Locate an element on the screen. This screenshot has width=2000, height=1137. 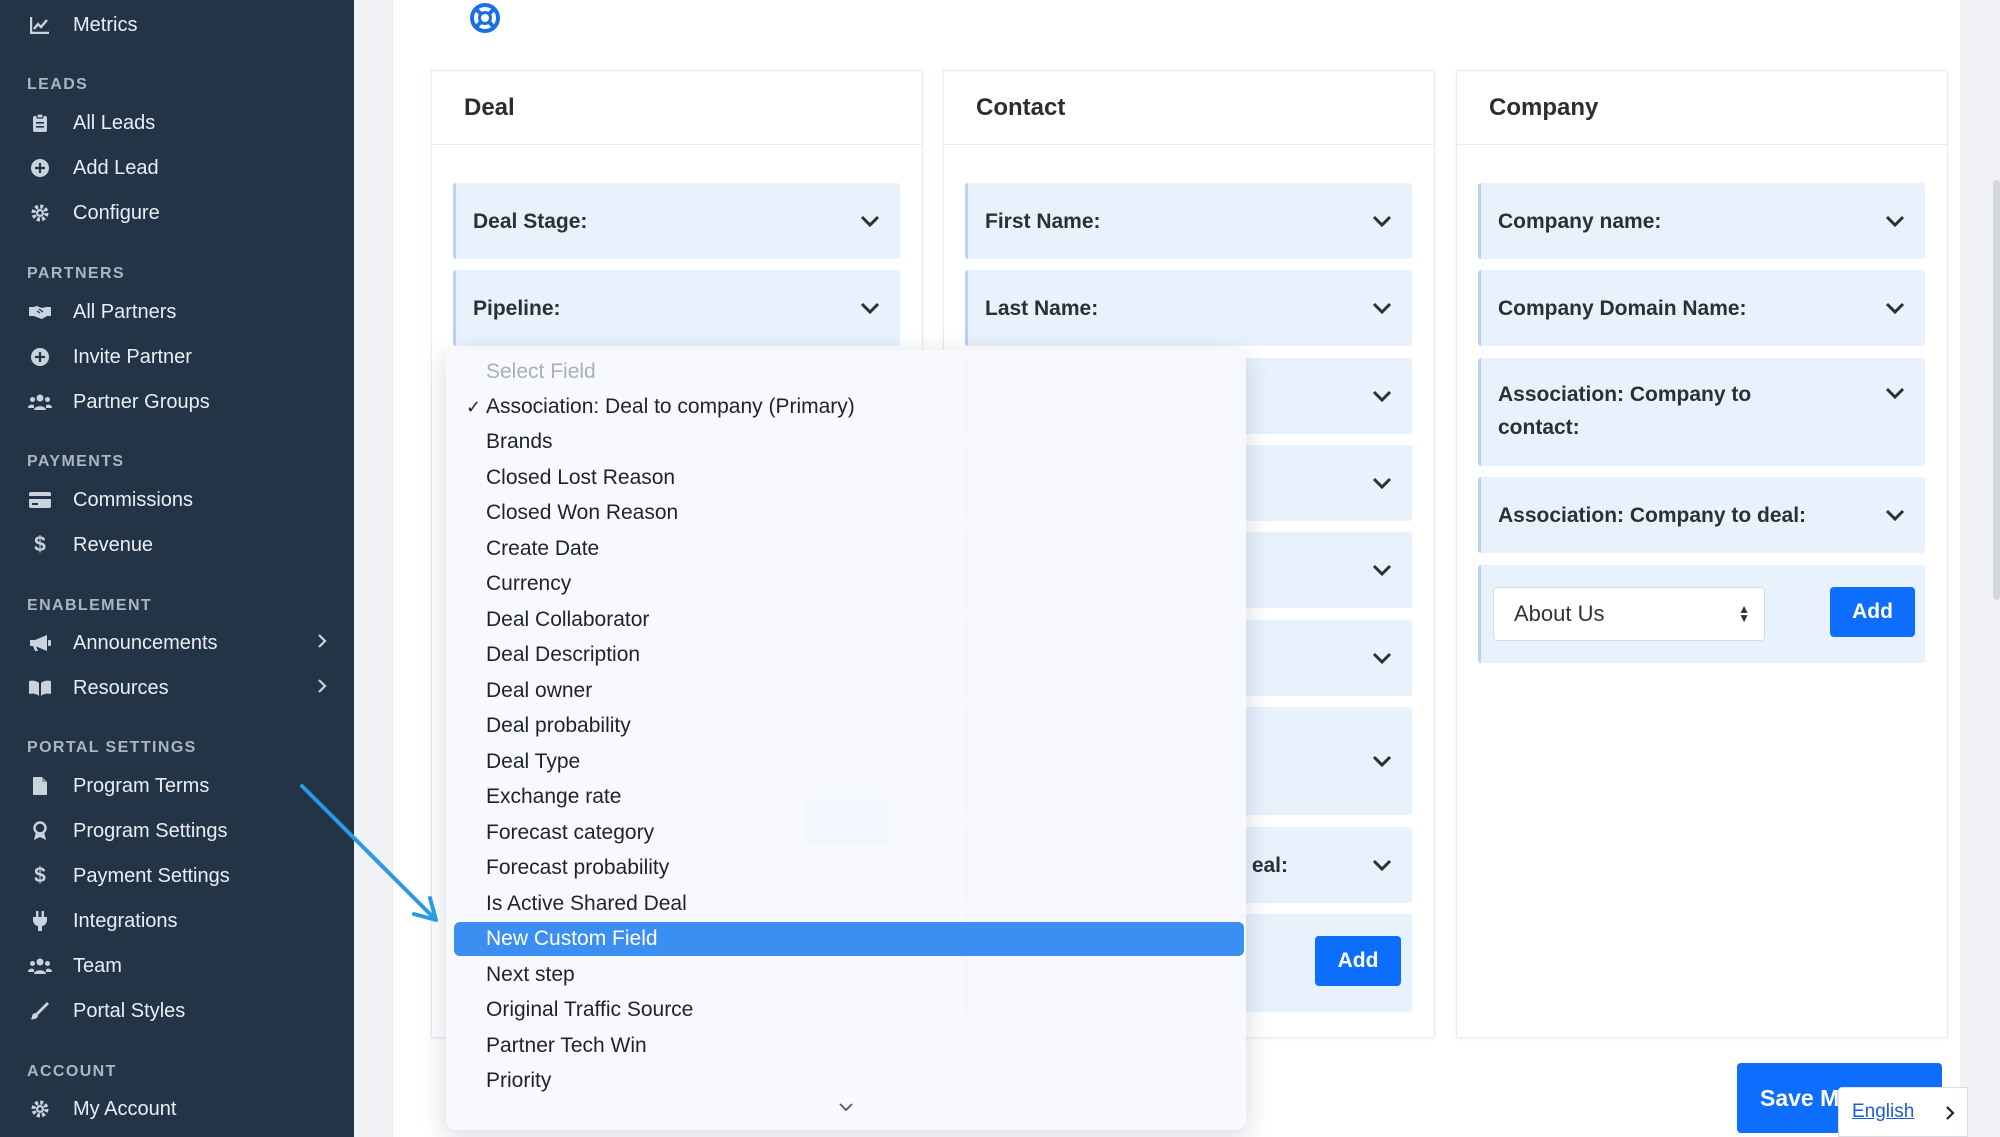
sidebar-section-account: ACCOUNT is located at coordinates (72, 1071).